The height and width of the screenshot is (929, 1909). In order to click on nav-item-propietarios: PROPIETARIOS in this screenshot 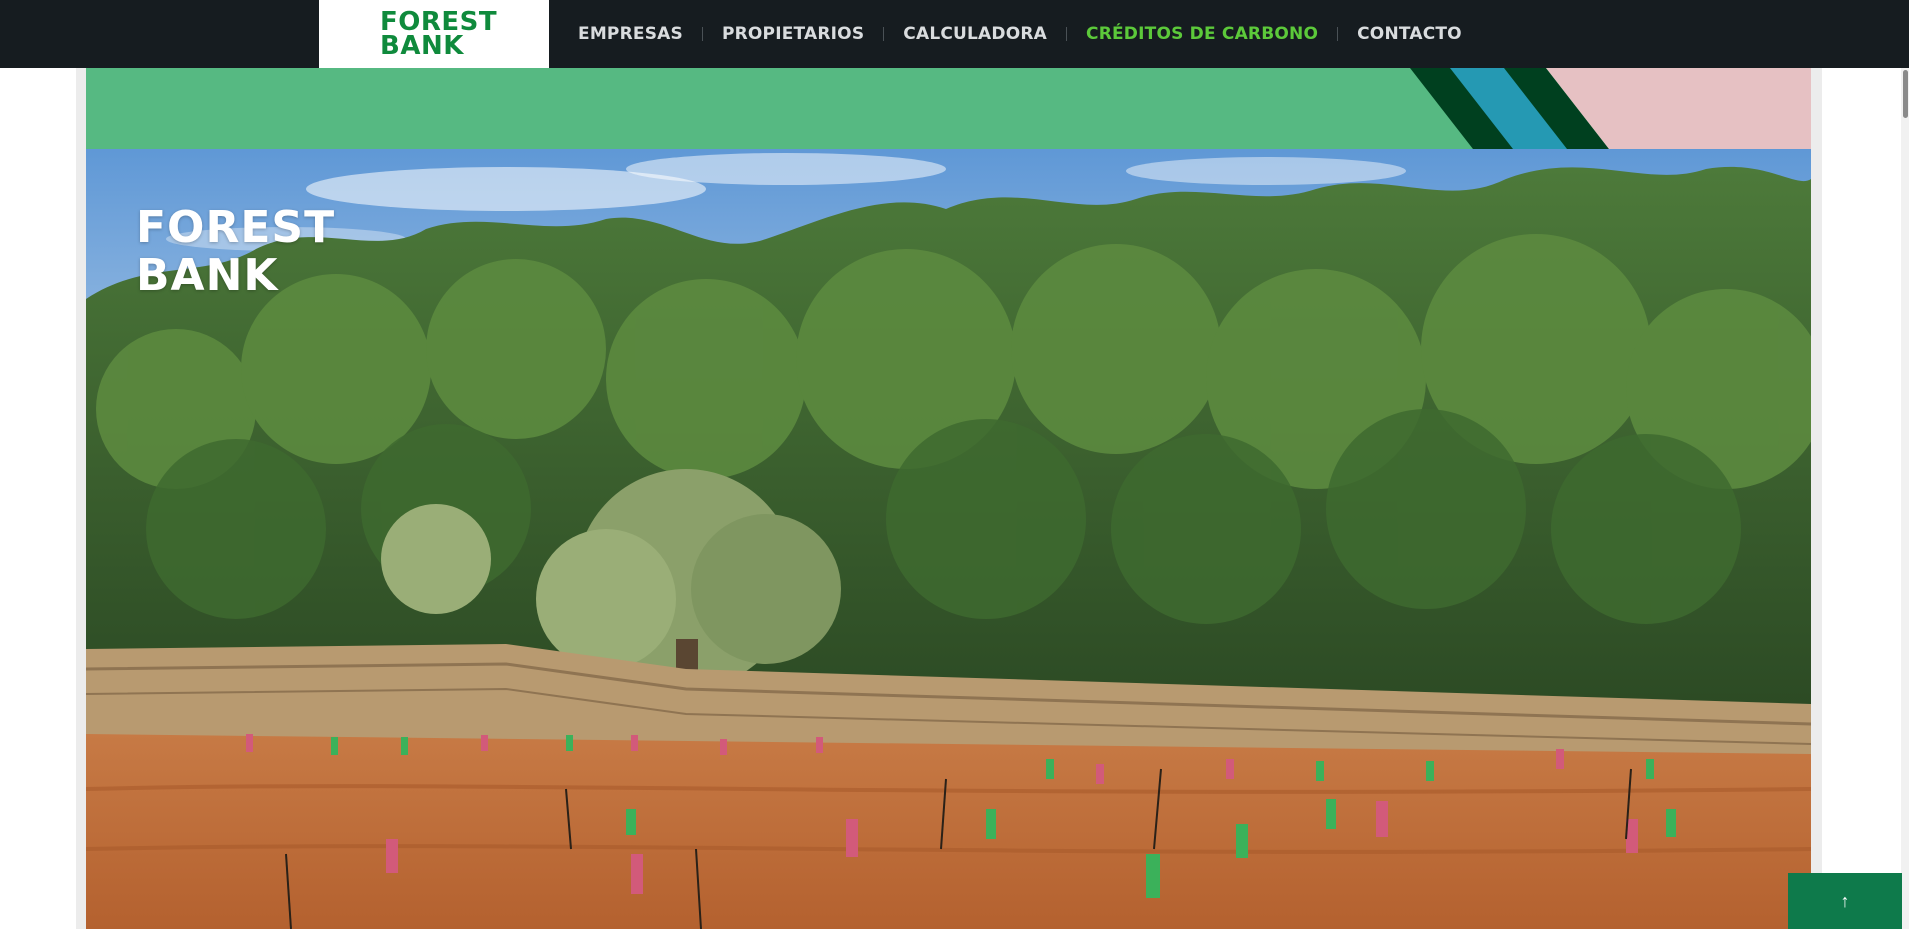, I will do `click(793, 34)`.